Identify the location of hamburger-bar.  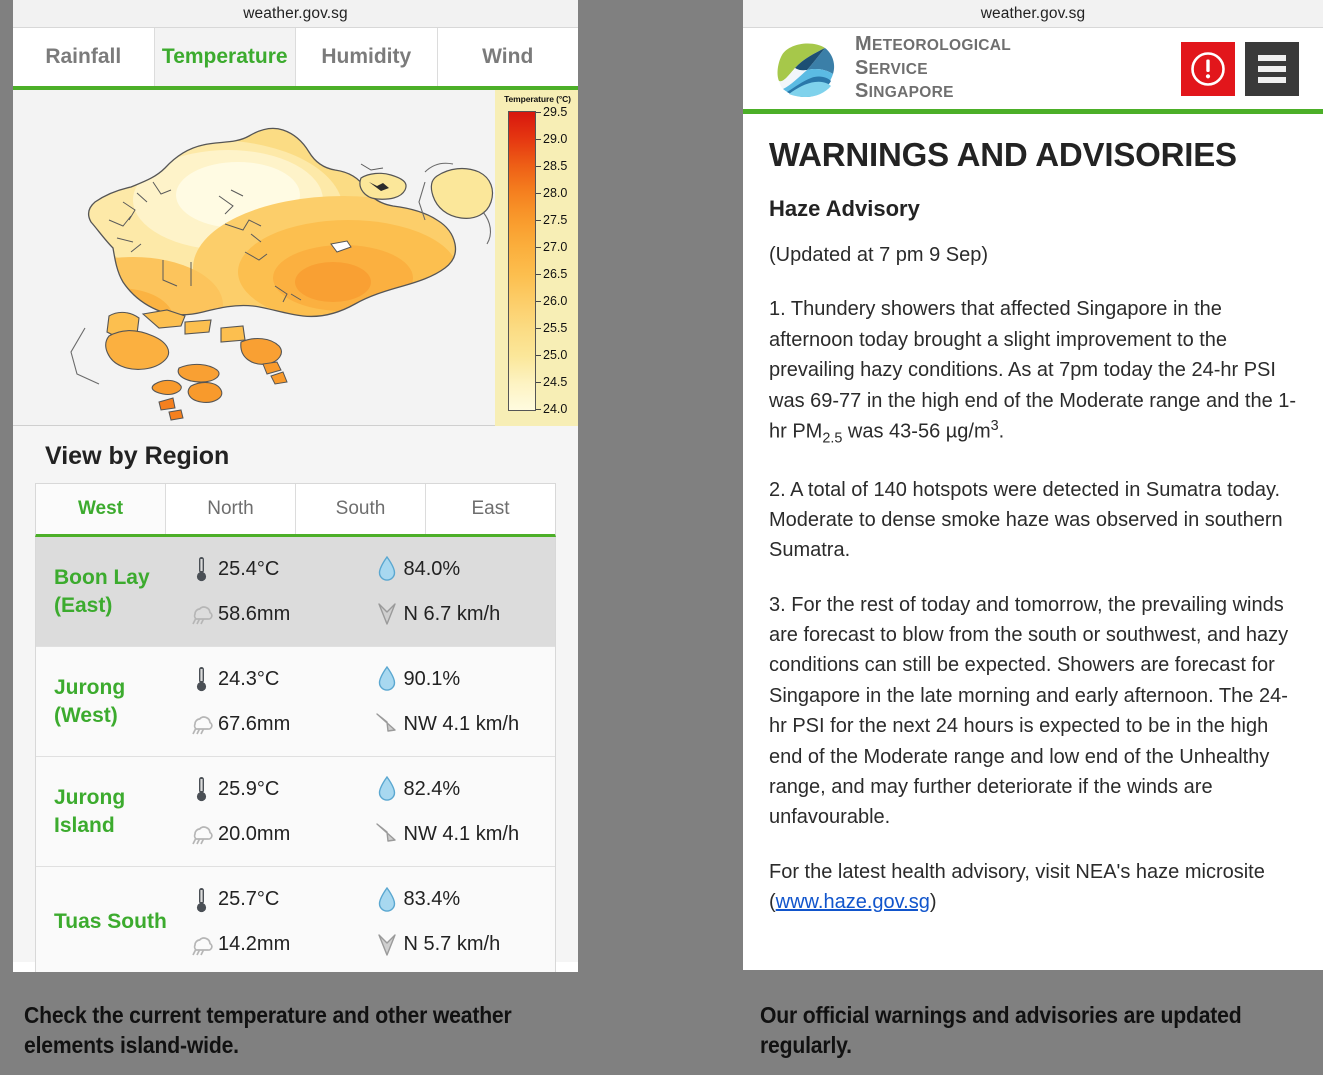
(1272, 68).